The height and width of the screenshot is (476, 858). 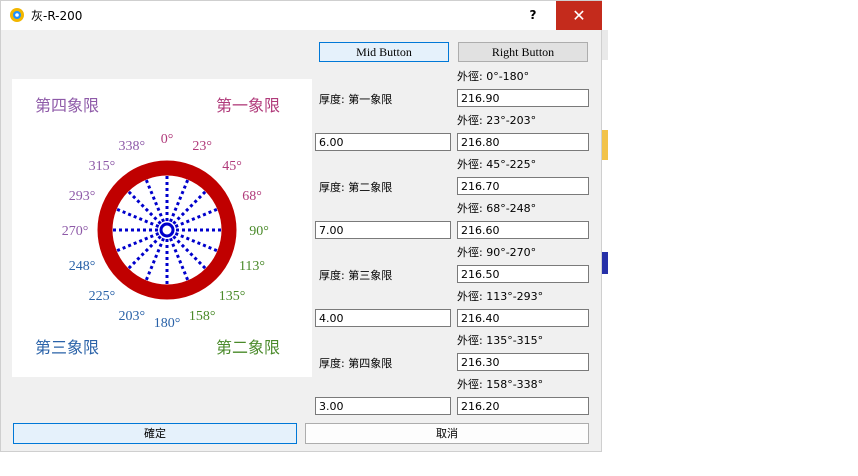 What do you see at coordinates (579, 15) in the screenshot?
I see `close-button: ✕` at bounding box center [579, 15].